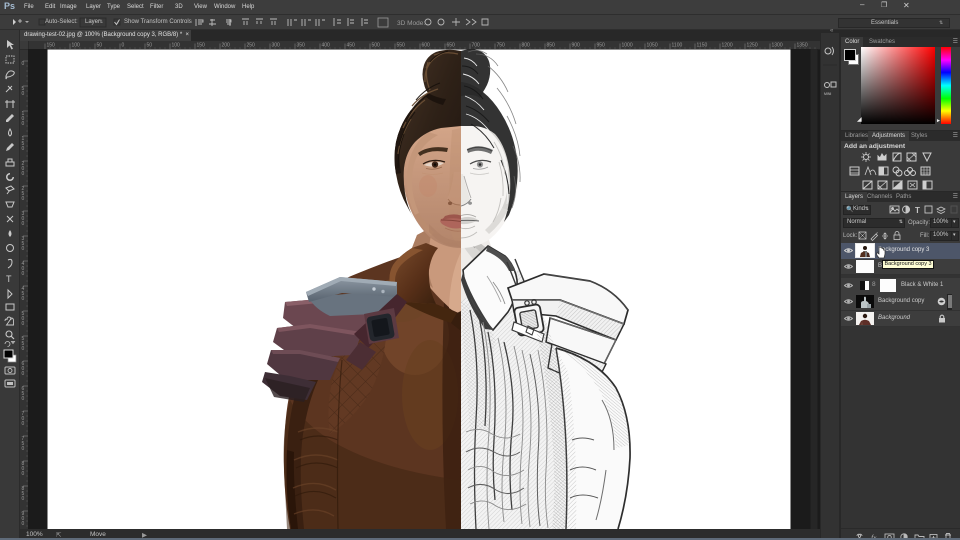 Image resolution: width=960 pixels, height=540 pixels. Describe the element at coordinates (301, 46) in the screenshot. I see `svg-text: 350` at that location.